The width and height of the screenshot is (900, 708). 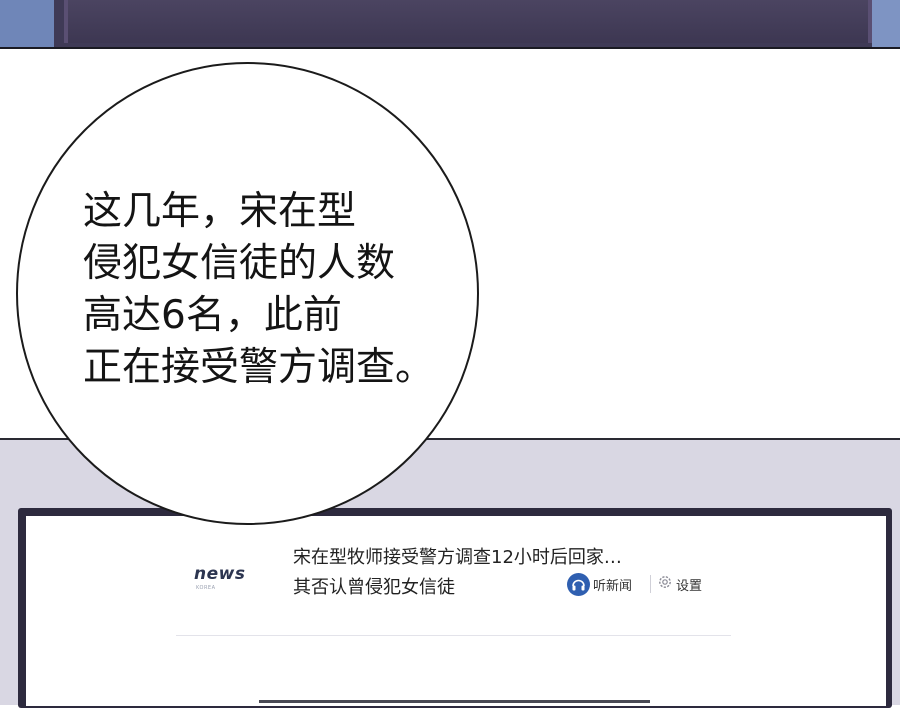 What do you see at coordinates (220, 211) in the screenshot?
I see `bubble-line-1: 这几年，宋在型` at bounding box center [220, 211].